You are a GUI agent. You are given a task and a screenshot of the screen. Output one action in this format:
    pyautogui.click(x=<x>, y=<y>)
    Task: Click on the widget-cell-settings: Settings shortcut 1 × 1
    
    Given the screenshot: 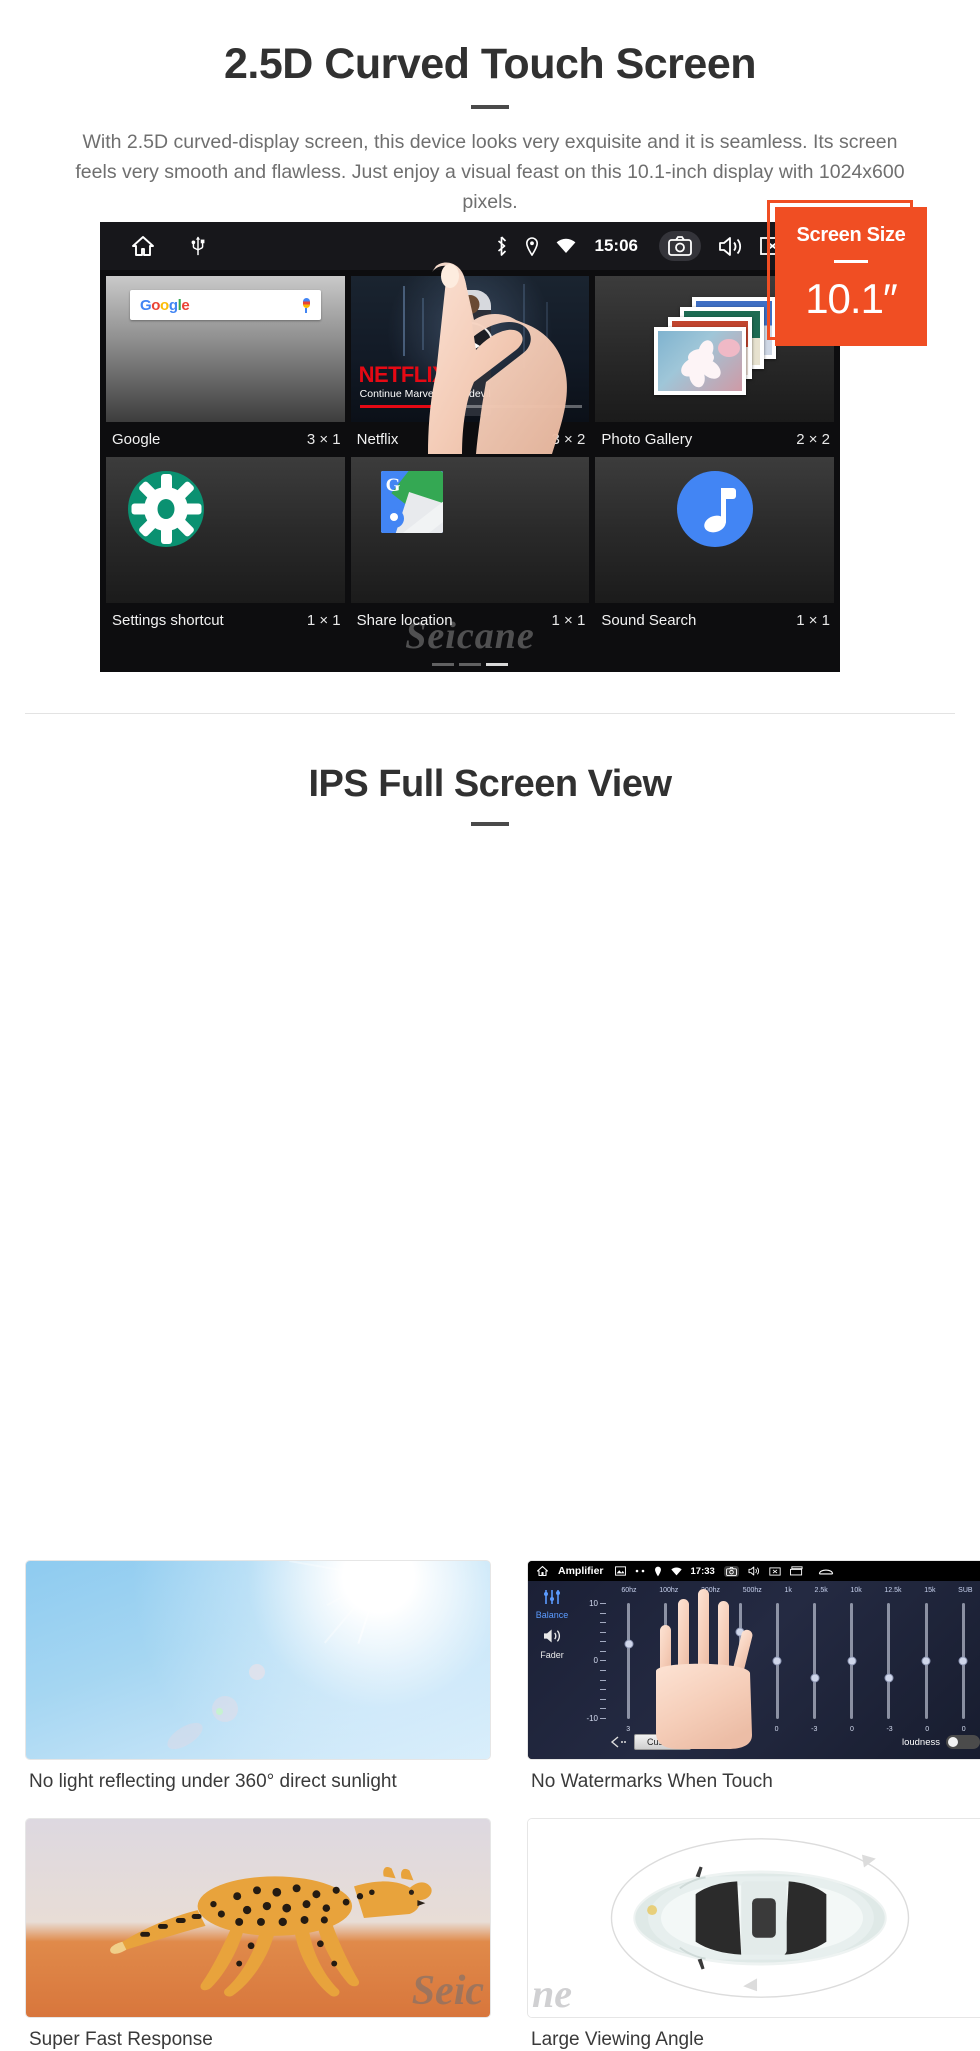 What is the action you would take?
    pyautogui.click(x=225, y=547)
    